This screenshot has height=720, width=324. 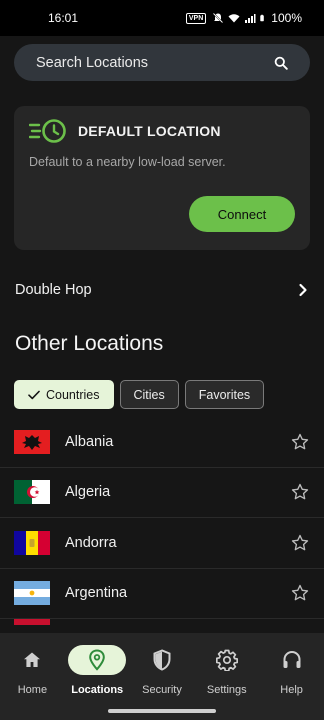 I want to click on nav-item-locations: Locations, so click(x=97, y=670).